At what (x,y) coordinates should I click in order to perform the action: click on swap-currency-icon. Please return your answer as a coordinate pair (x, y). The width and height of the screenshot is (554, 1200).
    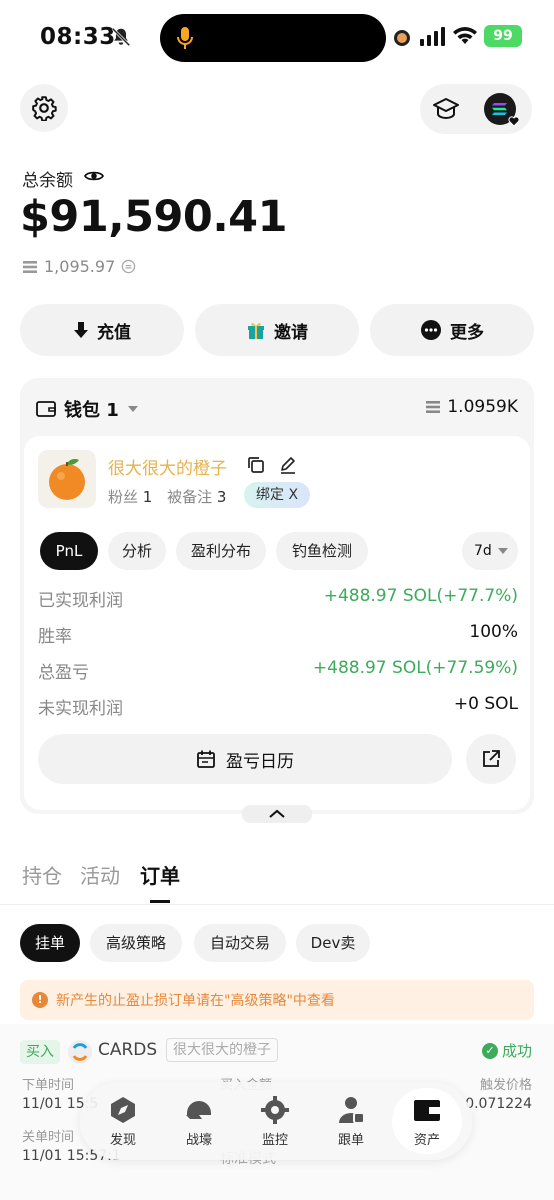
    Looking at the image, I should click on (128, 266).